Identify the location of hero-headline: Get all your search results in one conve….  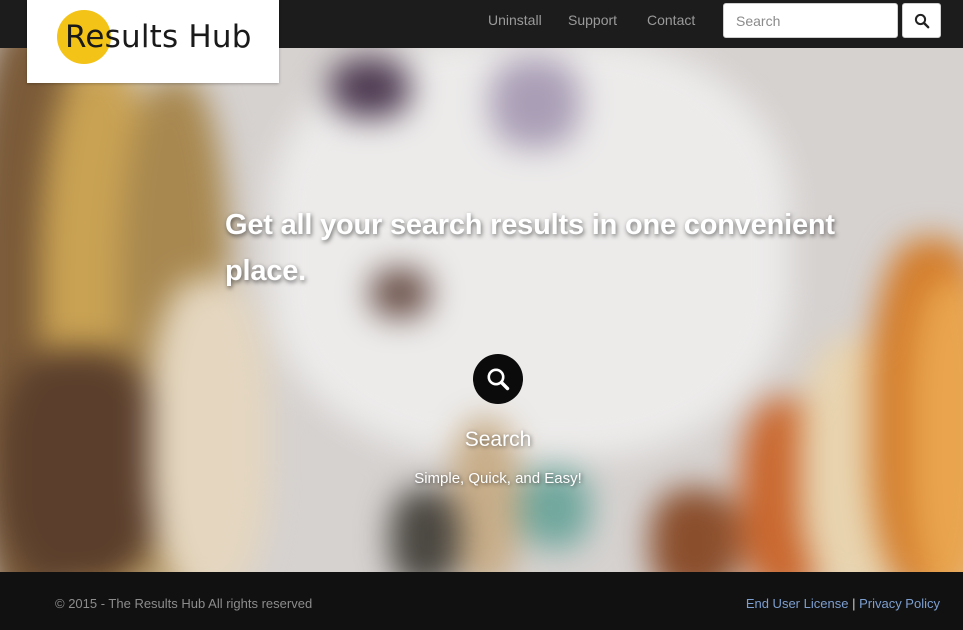
(530, 248).